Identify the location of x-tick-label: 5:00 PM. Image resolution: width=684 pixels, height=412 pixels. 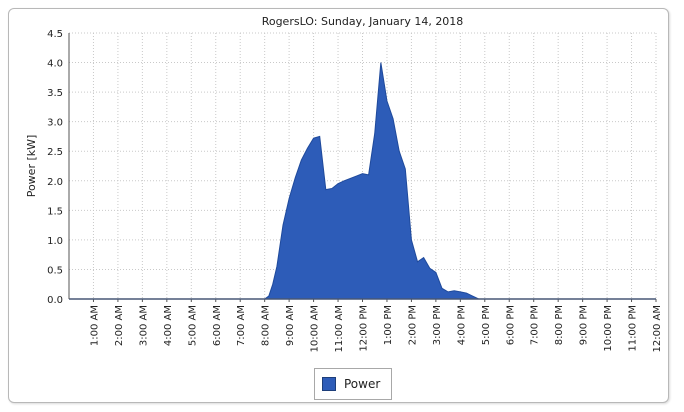
(486, 325).